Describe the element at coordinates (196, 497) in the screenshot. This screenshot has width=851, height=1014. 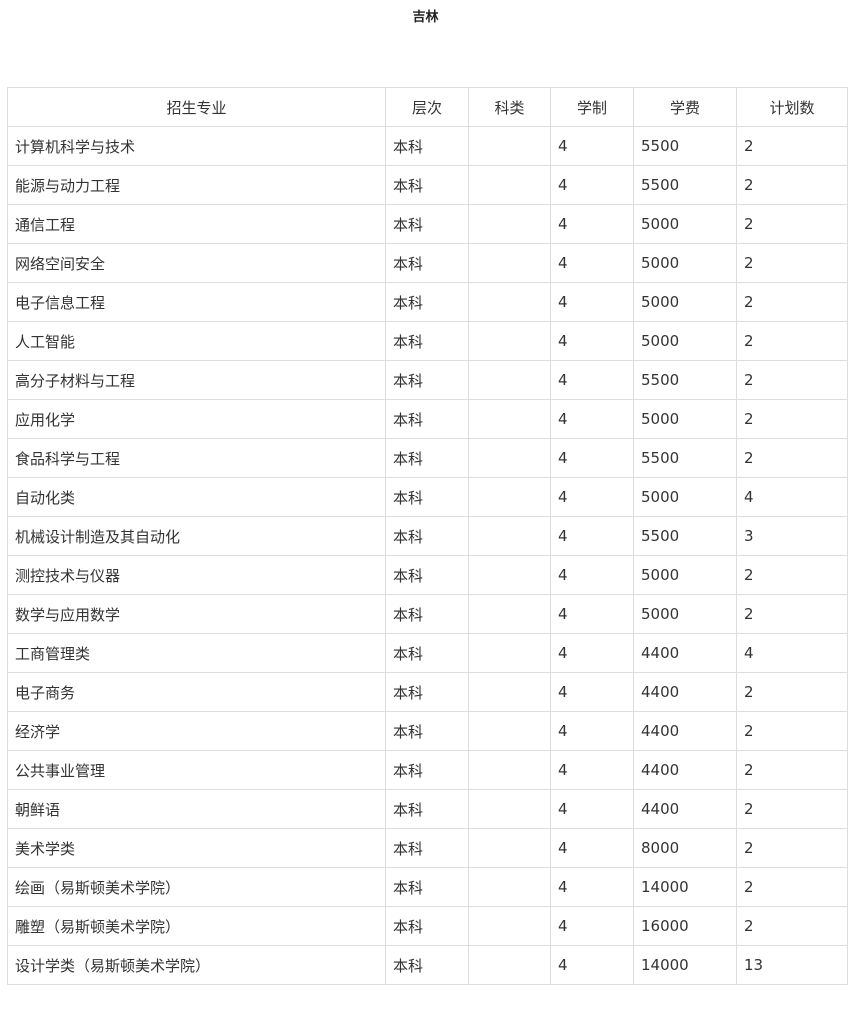
I see `cell-major: 自动化类` at that location.